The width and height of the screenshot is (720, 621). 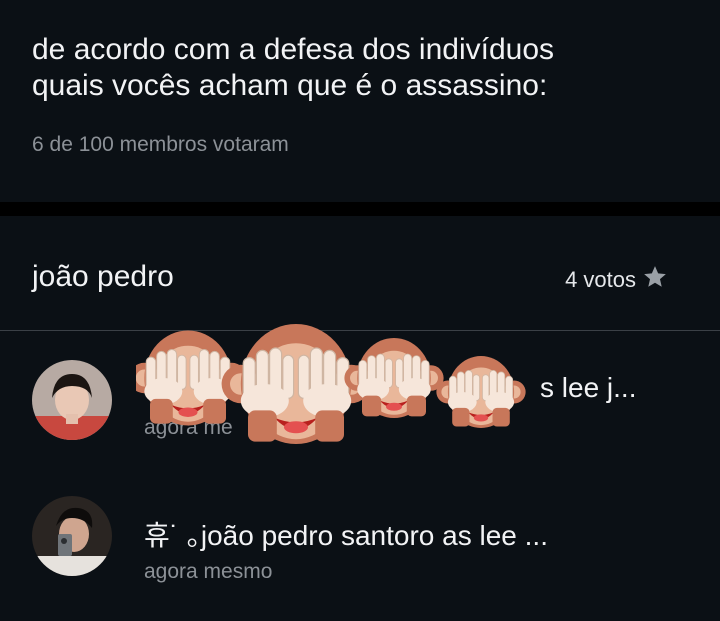 I want to click on poll-question-line-1: de acordo com a defesa dos indivíduos, so click(x=293, y=49).